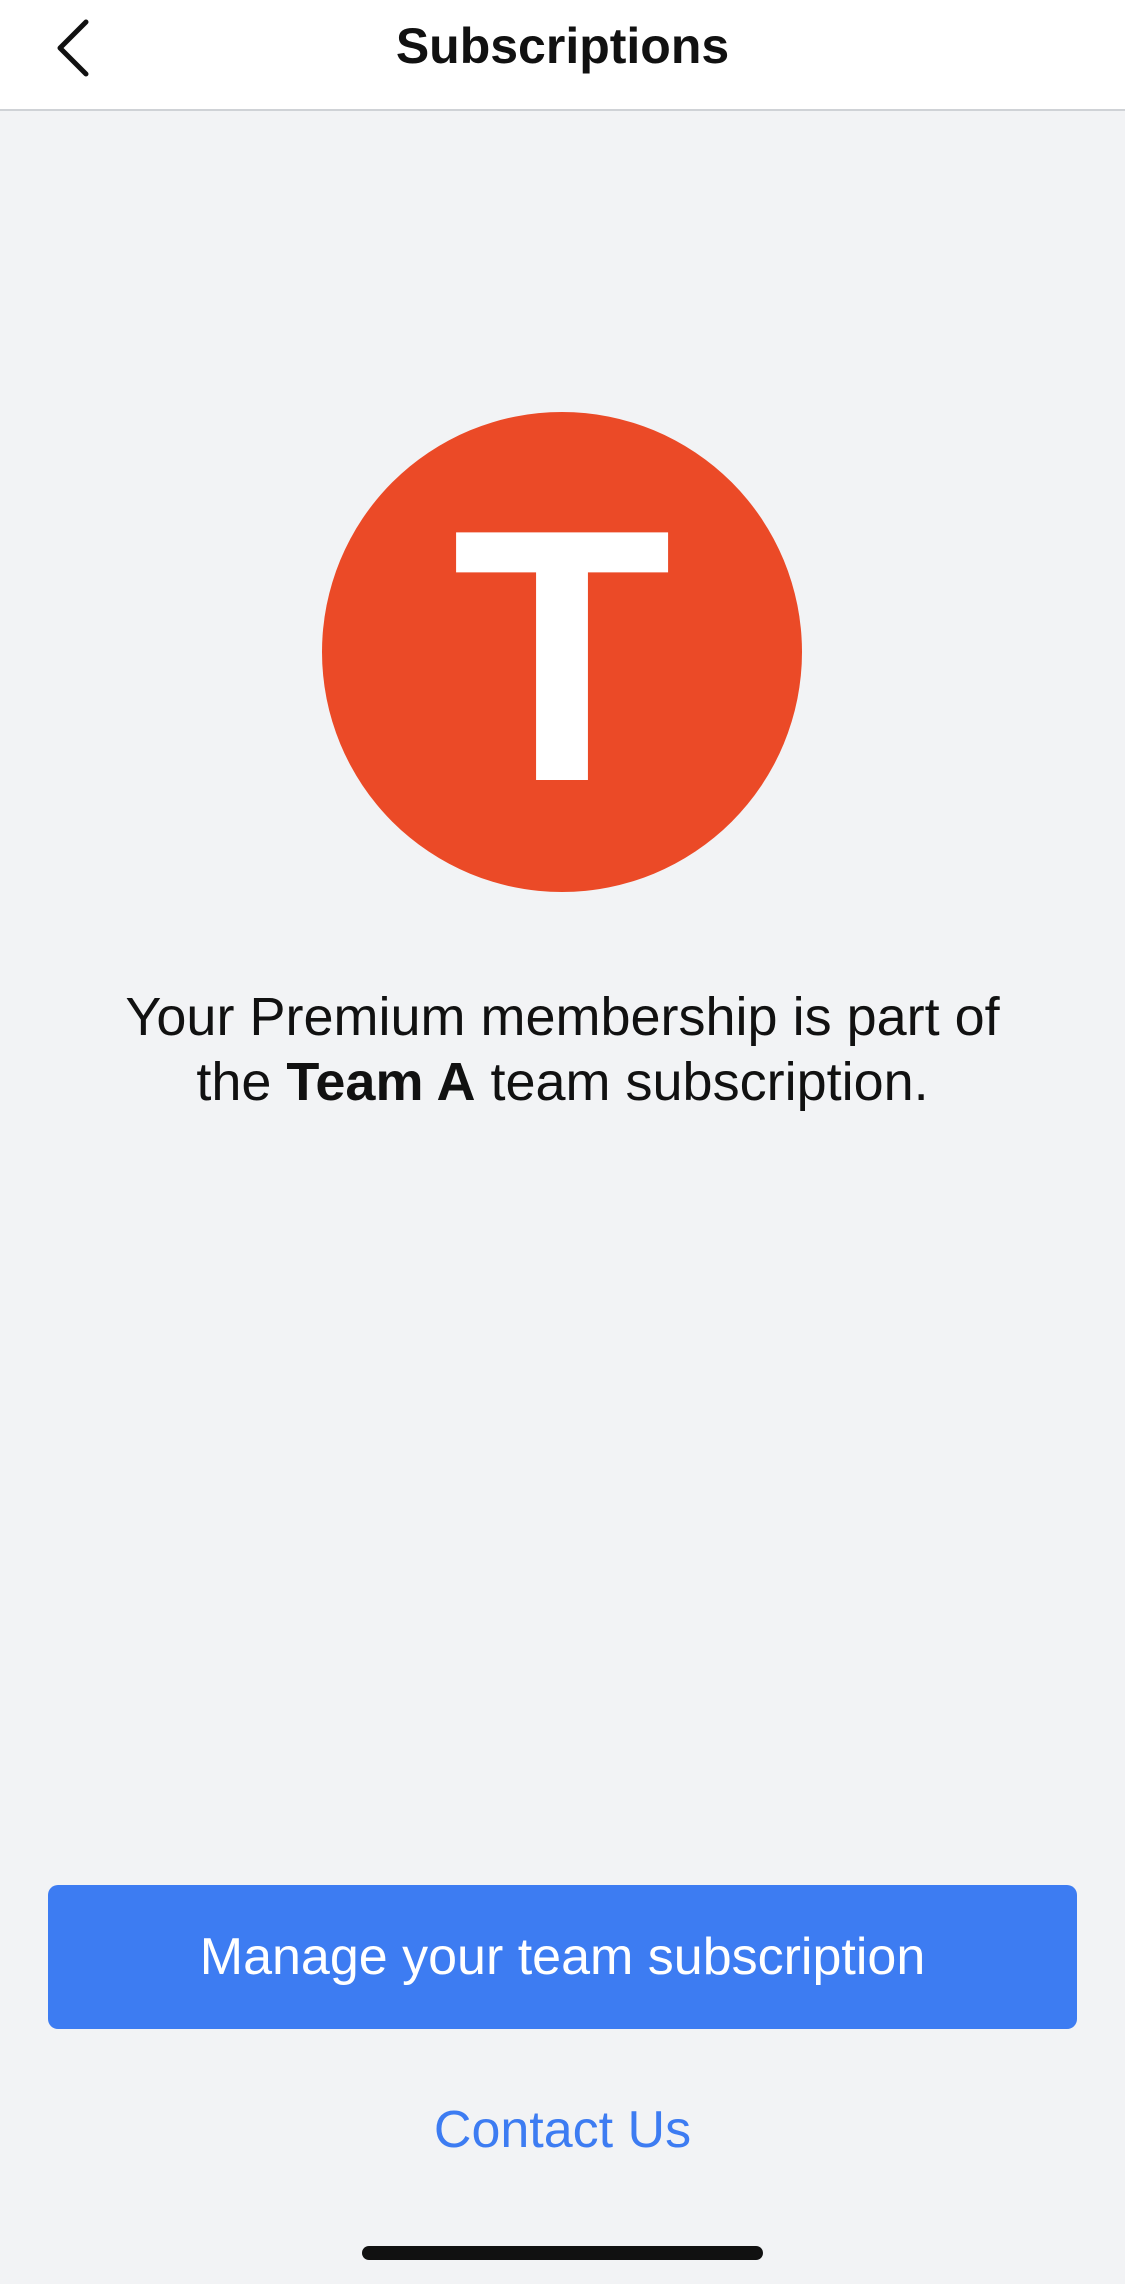 This screenshot has width=1125, height=2284. What do you see at coordinates (562, 1957) in the screenshot?
I see `manage-team-subscription-button: Manage your team subscription` at bounding box center [562, 1957].